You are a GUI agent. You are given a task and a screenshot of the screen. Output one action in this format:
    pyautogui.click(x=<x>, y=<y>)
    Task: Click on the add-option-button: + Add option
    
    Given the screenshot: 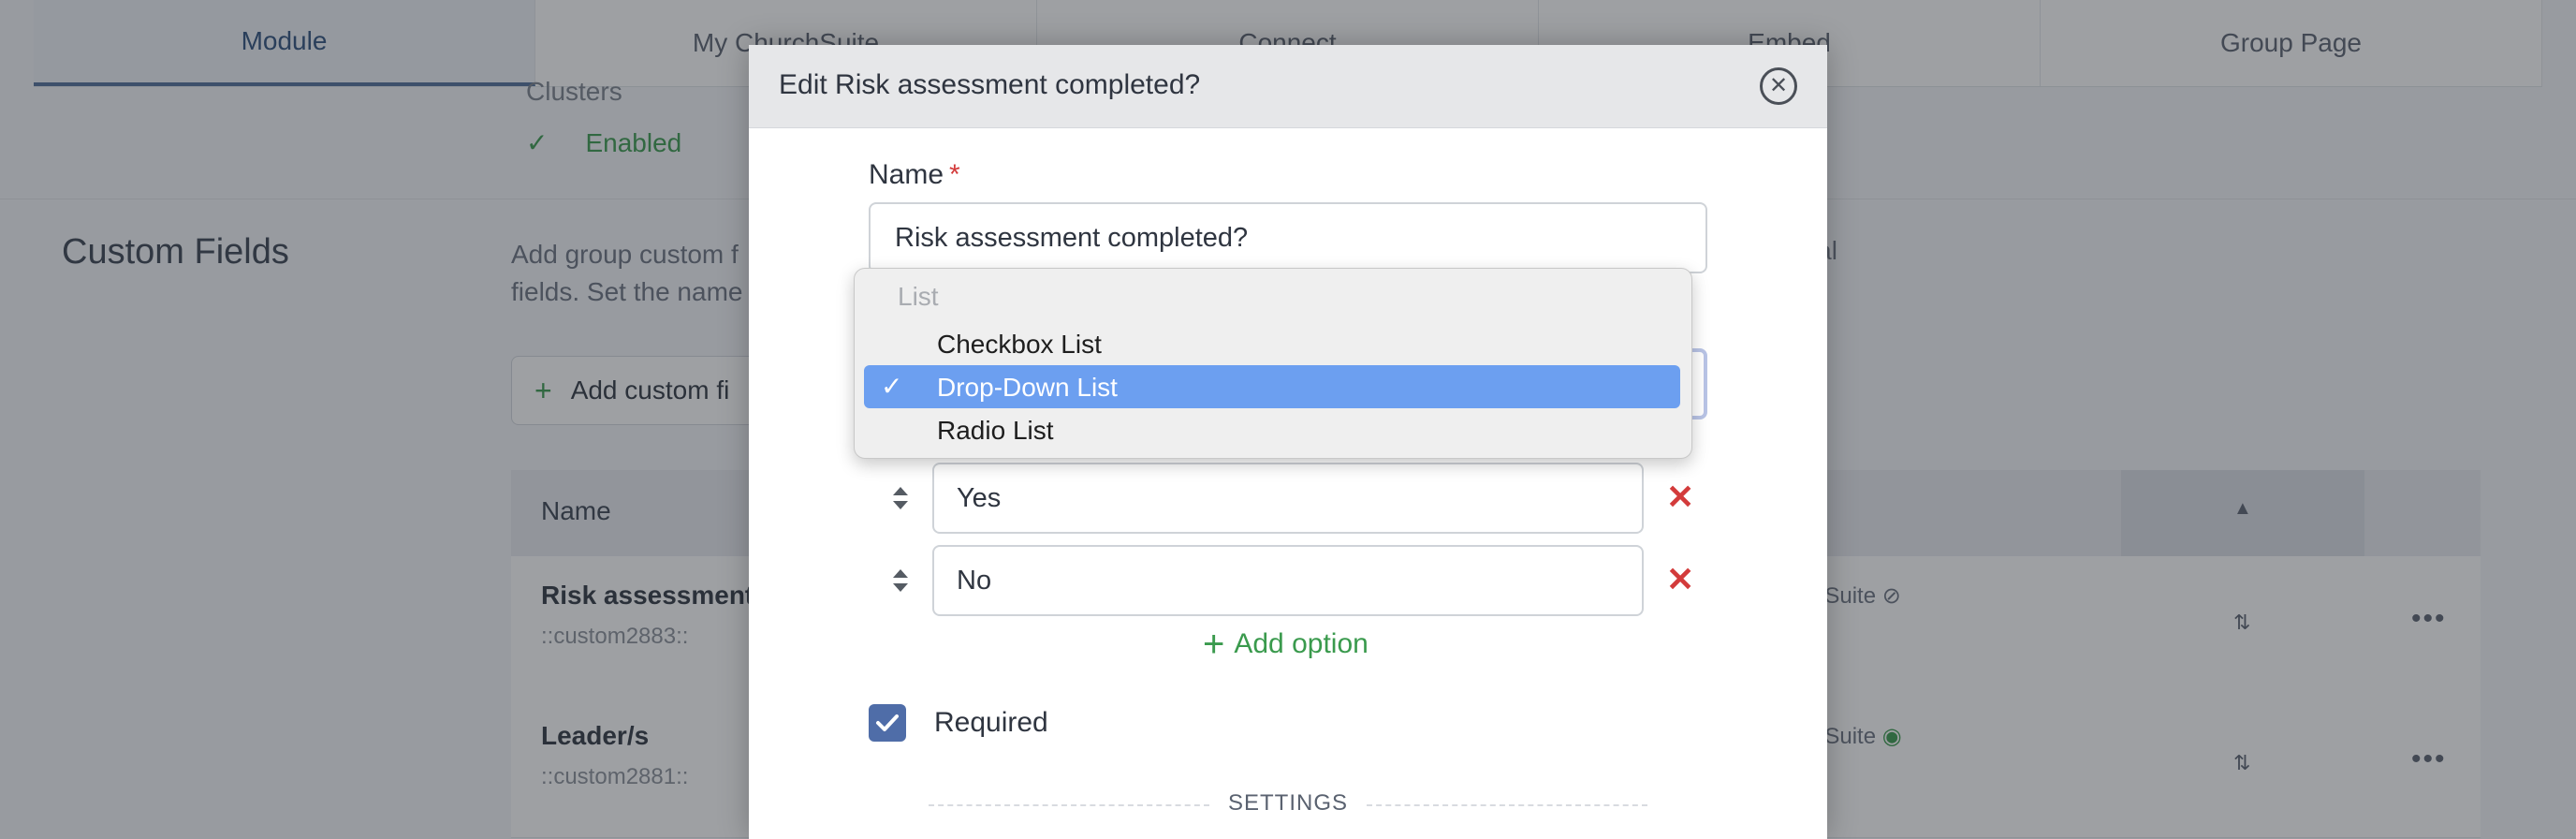 What is the action you would take?
    pyautogui.click(x=1285, y=644)
    